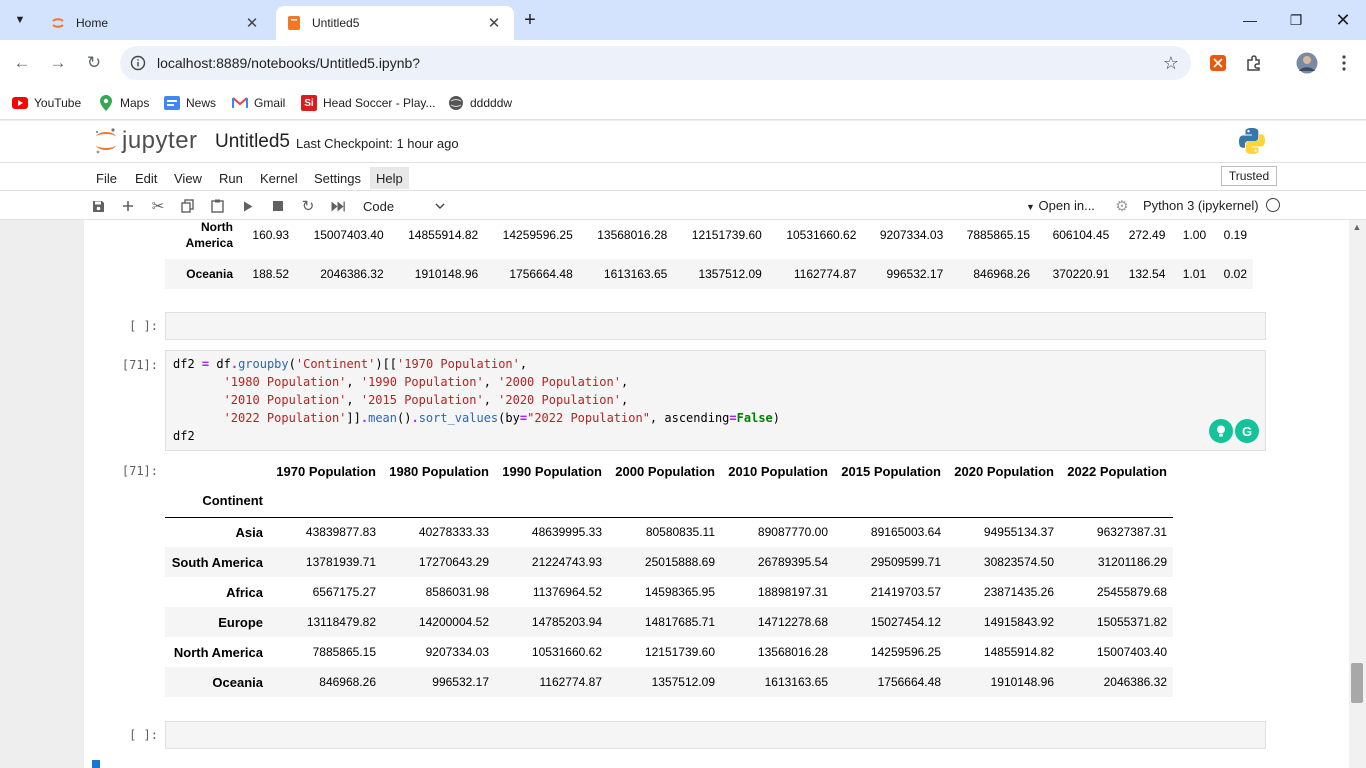  What do you see at coordinates (279, 178) in the screenshot?
I see `menu-kernel: Kernel` at bounding box center [279, 178].